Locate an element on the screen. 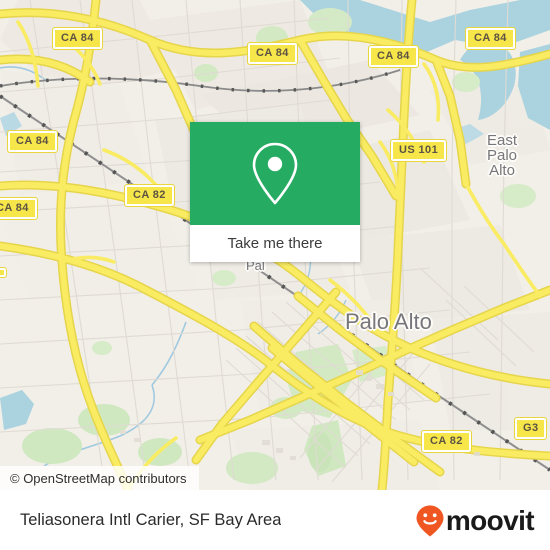  city-label-line-2: Palo is located at coordinates (502, 155).